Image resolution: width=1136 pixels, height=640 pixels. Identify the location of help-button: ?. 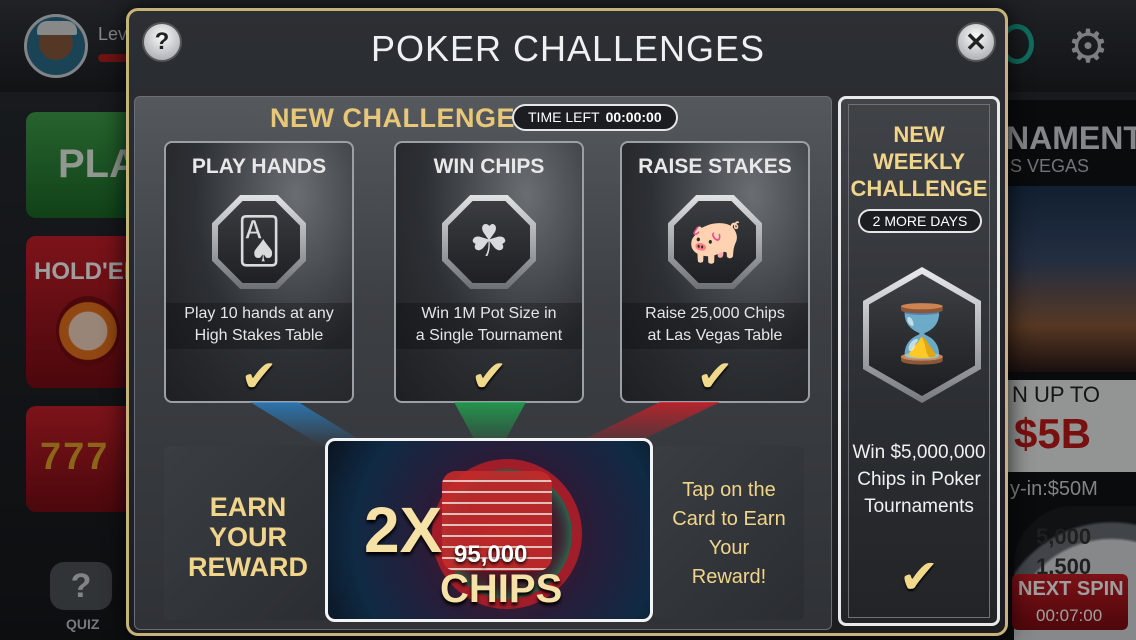
(162, 42).